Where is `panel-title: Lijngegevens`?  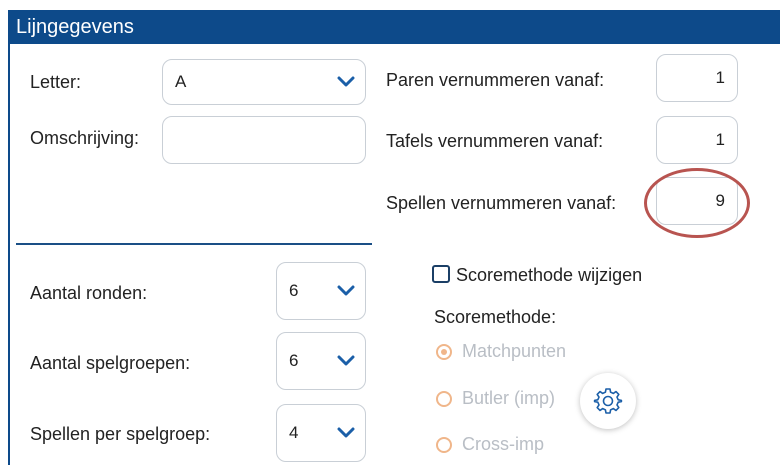 panel-title: Lijngegevens is located at coordinates (395, 27).